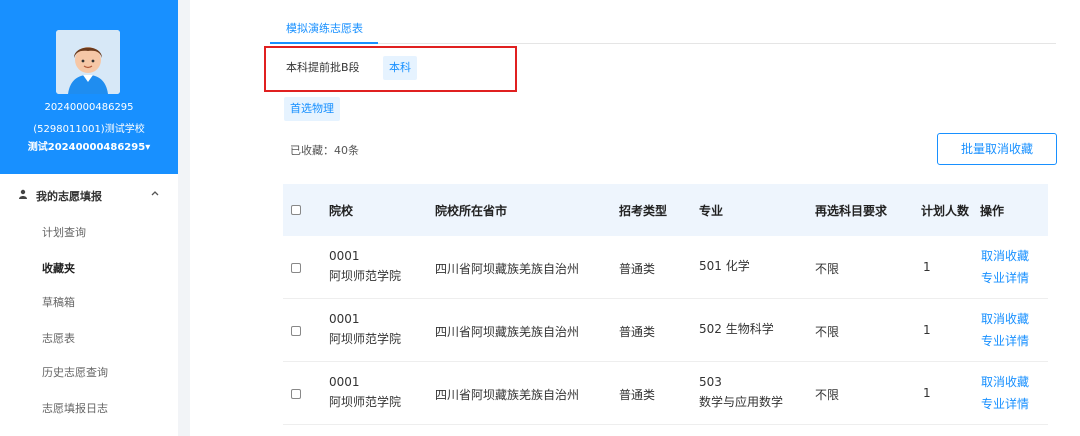  I want to click on batch-cancel-favorites-button: 批量取消收藏, so click(997, 149).